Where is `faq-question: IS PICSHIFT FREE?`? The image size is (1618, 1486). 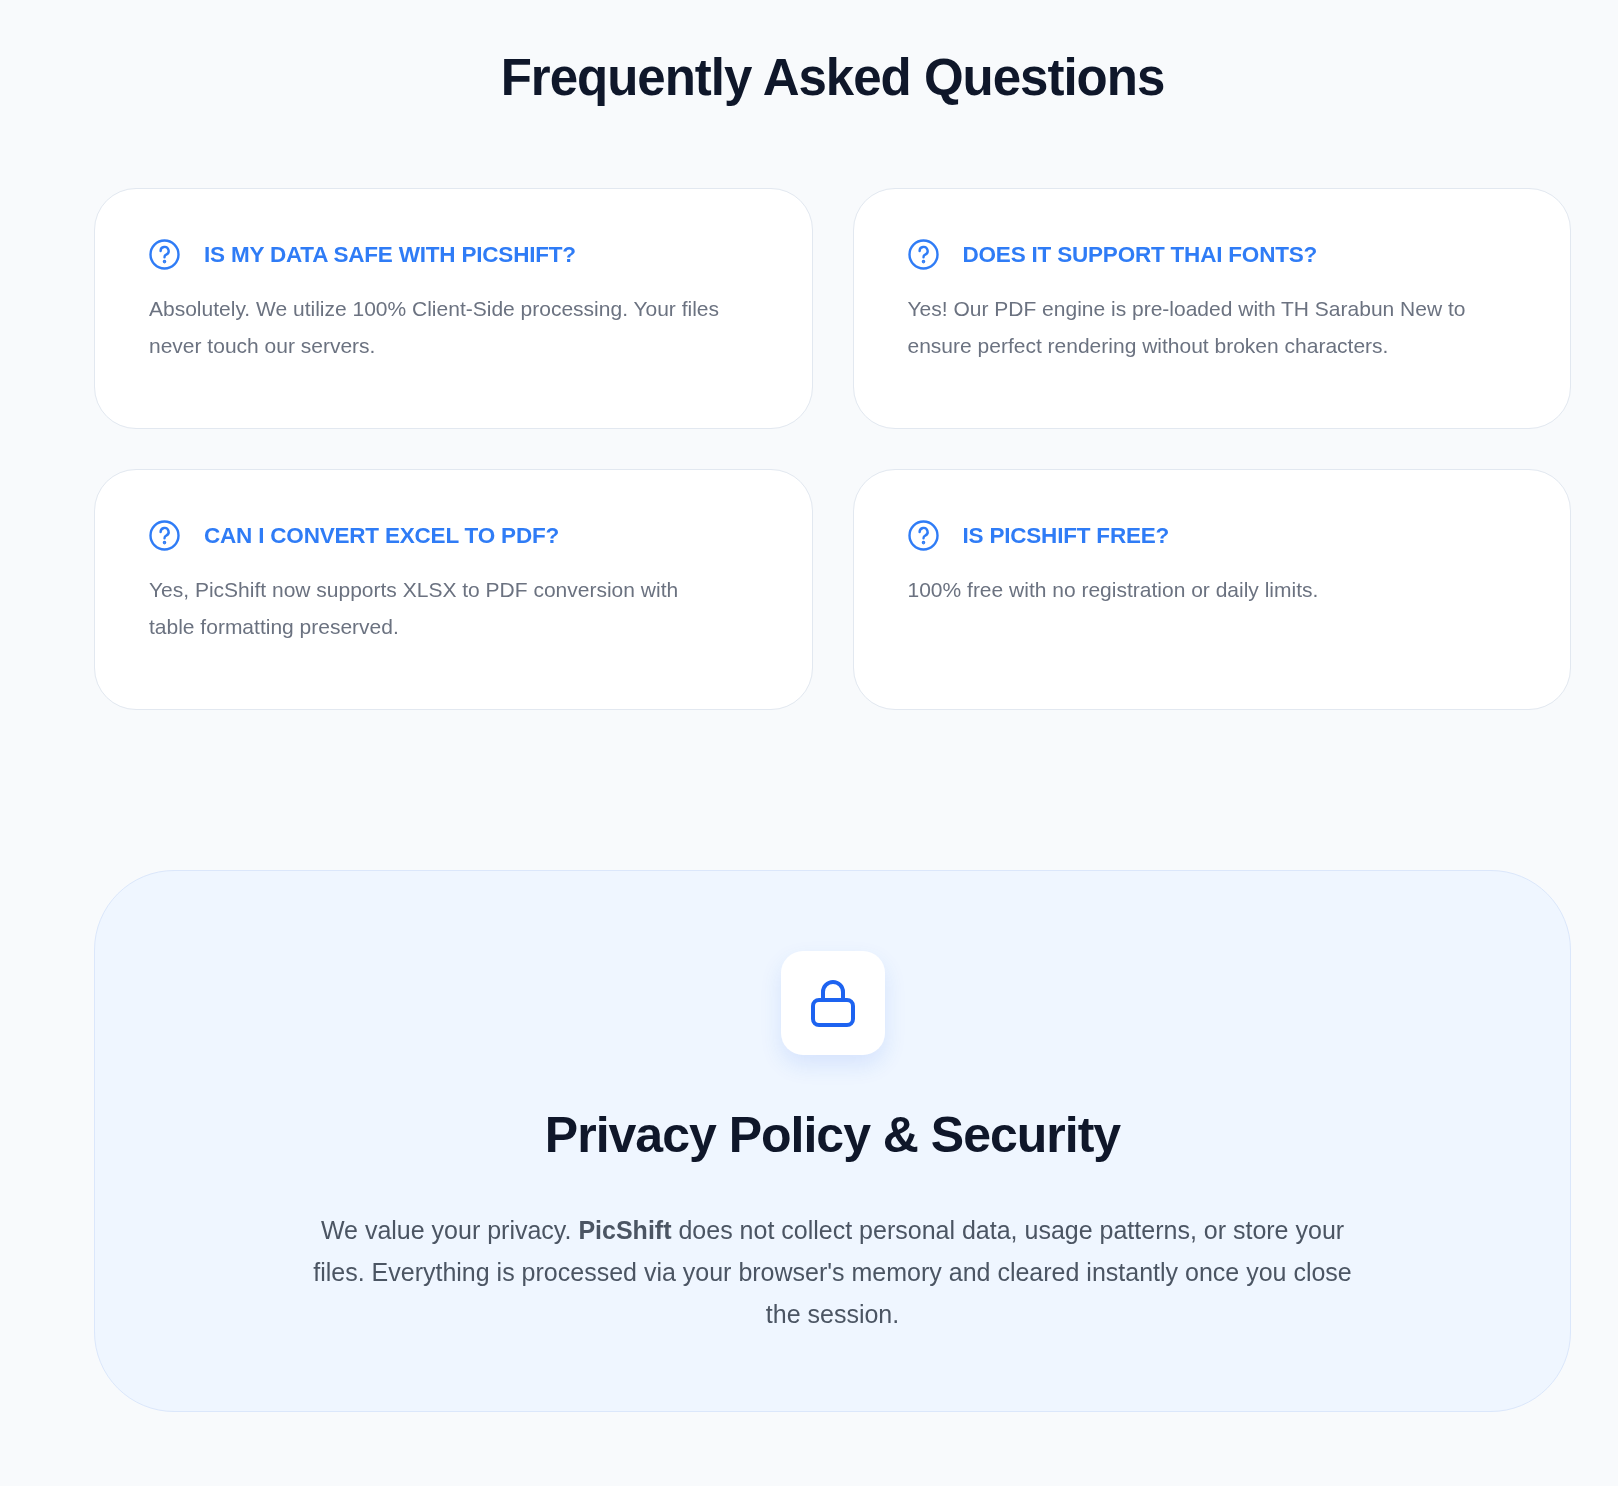
faq-question: IS PICSHIFT FREE? is located at coordinates (1066, 535).